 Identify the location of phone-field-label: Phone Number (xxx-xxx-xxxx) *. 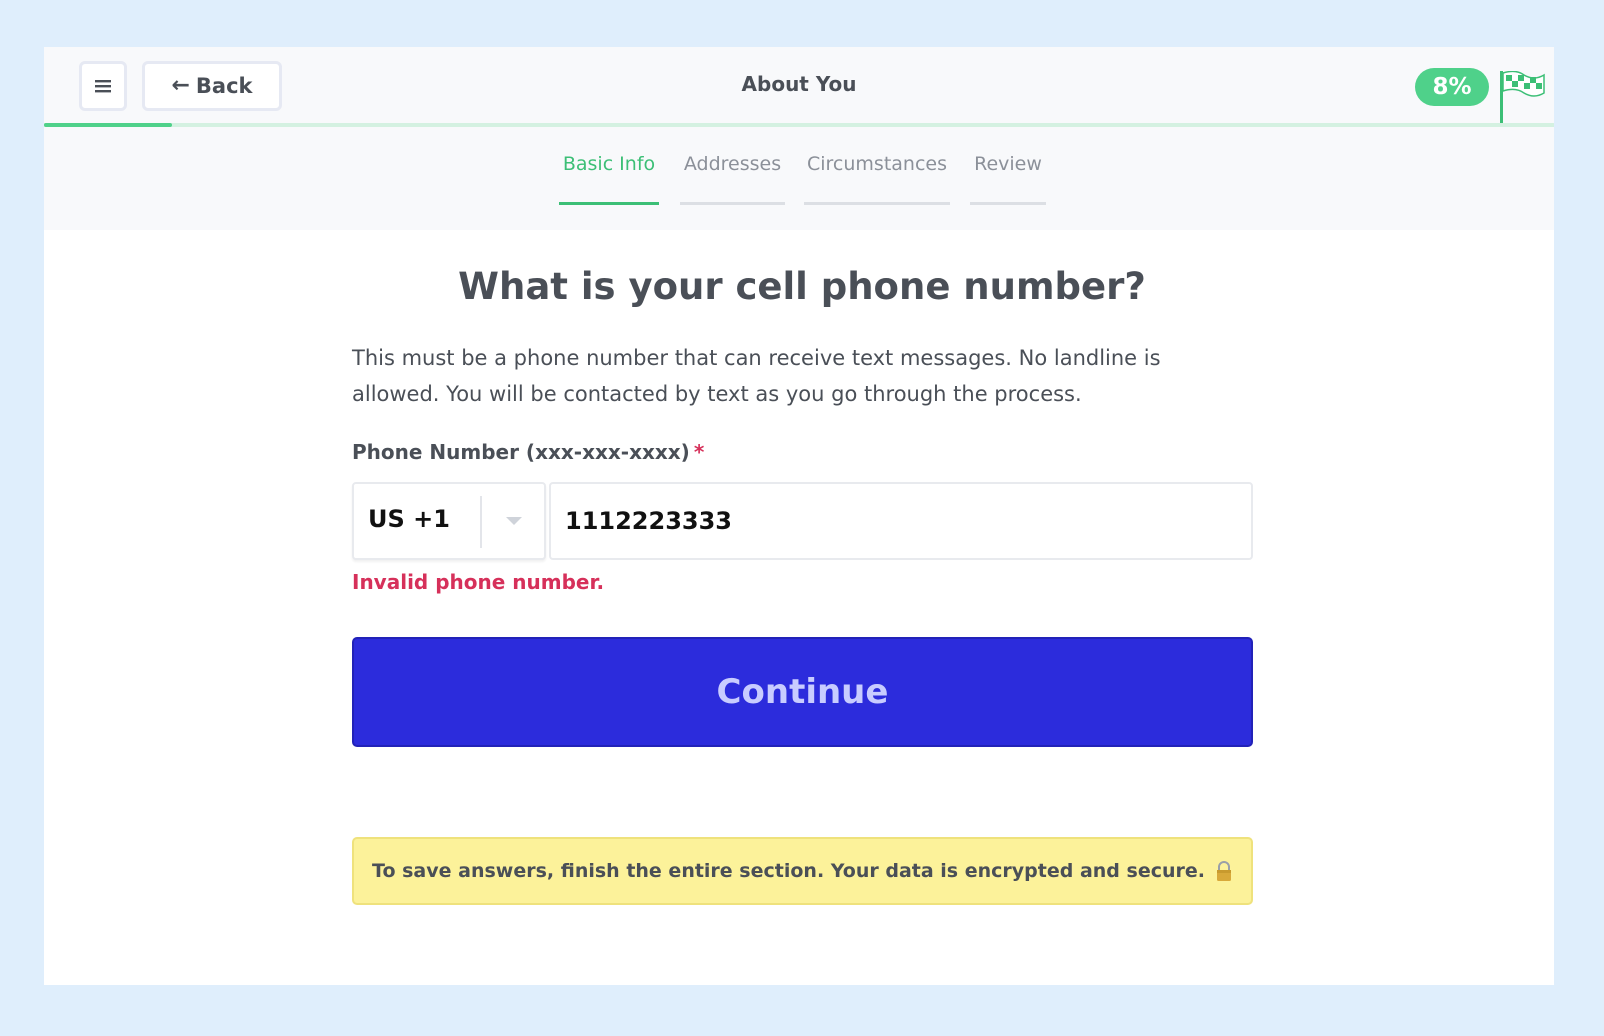
(528, 452).